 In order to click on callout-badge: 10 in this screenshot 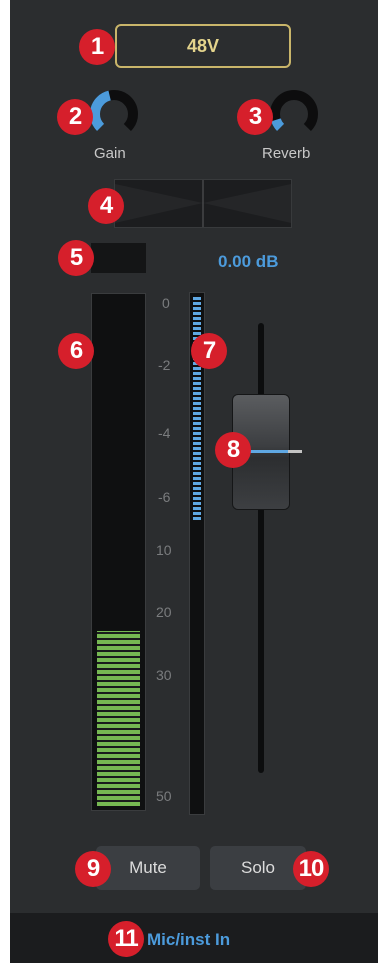, I will do `click(311, 869)`.